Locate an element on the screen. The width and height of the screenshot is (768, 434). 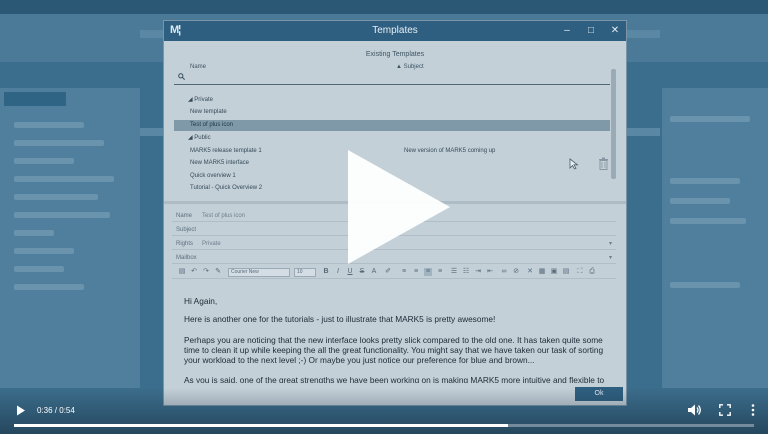
tree-group-public: ◢ Public is located at coordinates (392, 138).